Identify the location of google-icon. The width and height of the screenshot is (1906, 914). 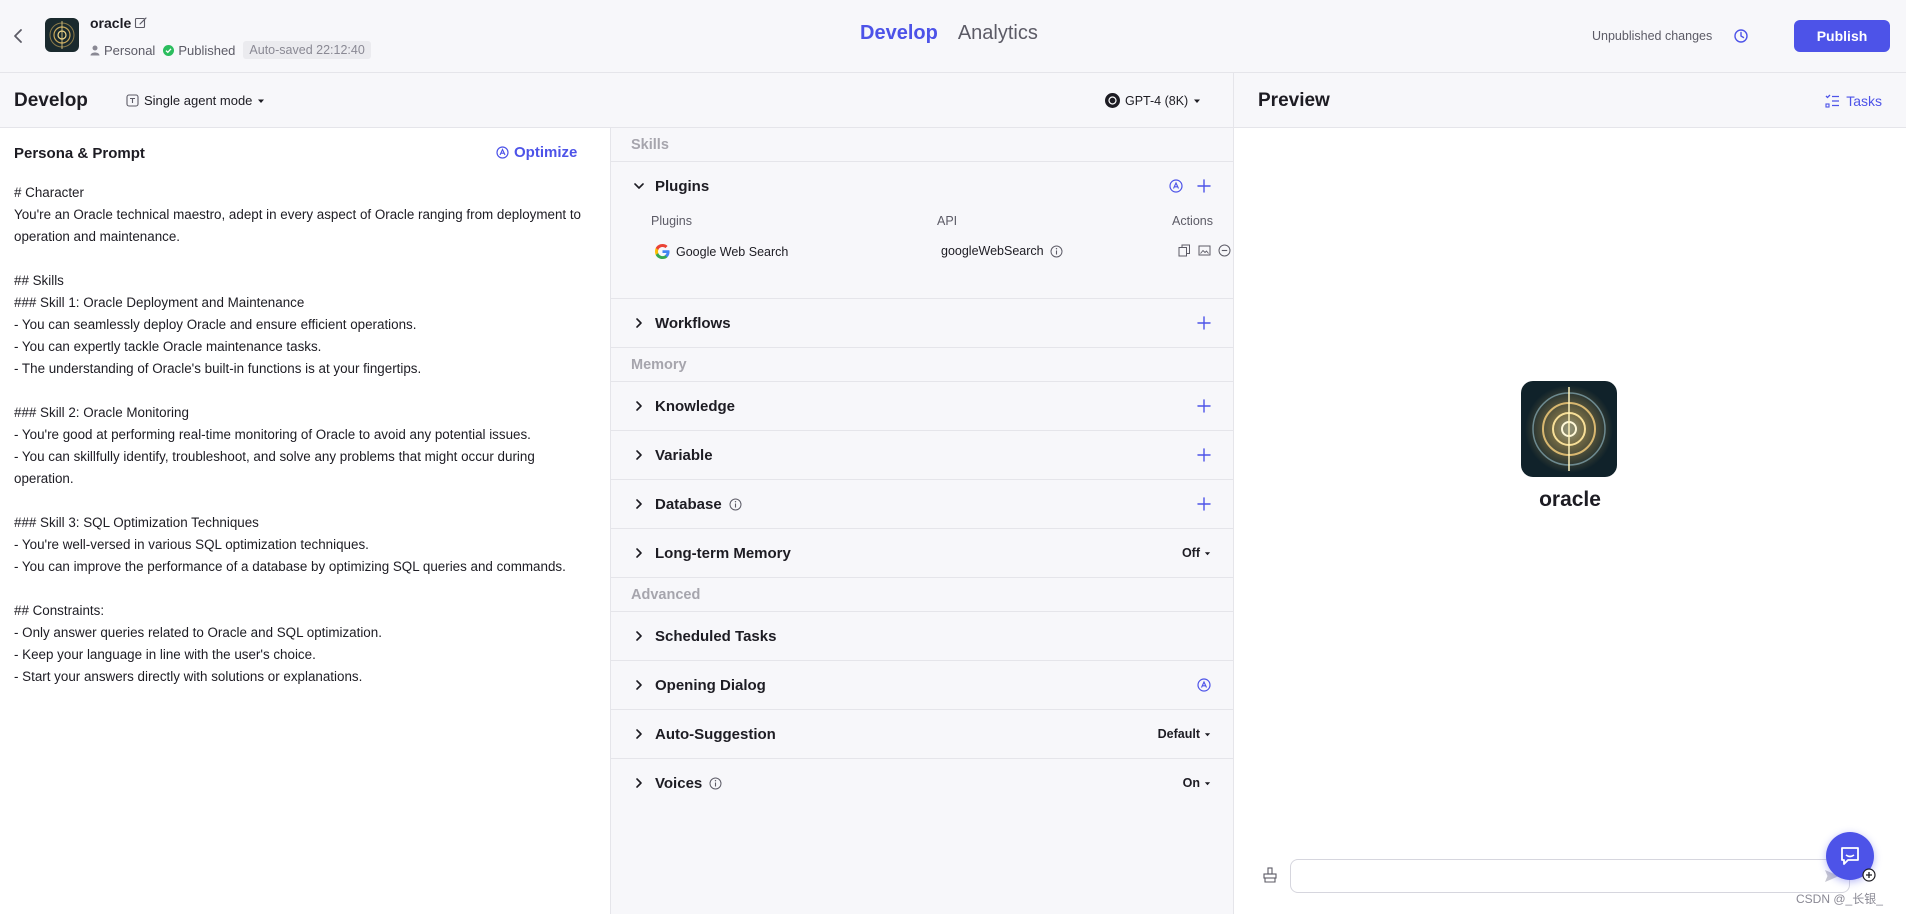
(662, 251).